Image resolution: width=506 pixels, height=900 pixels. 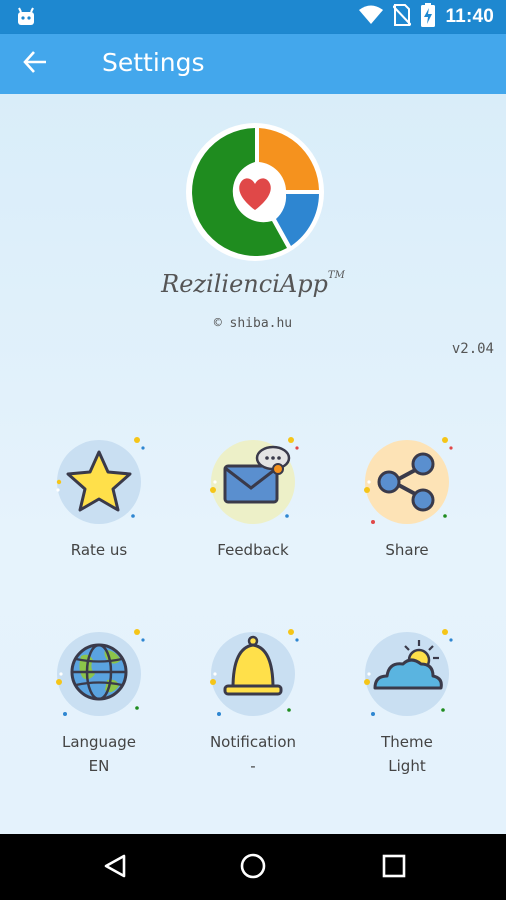 I want to click on back-arrow-icon, so click(x=35, y=64).